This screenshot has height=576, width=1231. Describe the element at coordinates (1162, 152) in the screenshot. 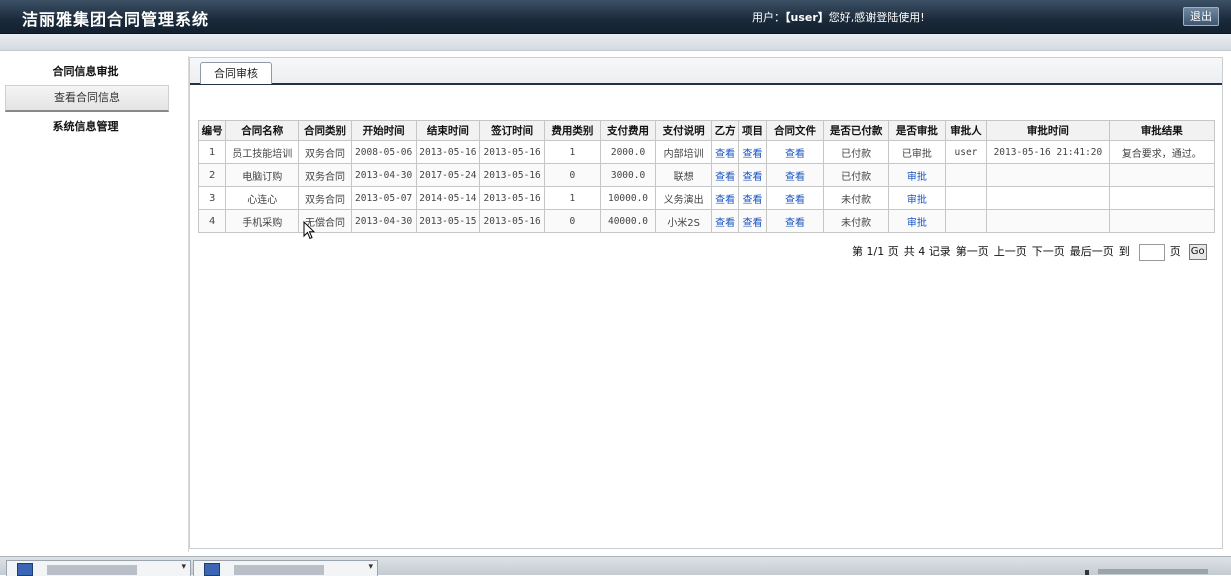

I see `cell-result: 复合要求，通过。` at that location.